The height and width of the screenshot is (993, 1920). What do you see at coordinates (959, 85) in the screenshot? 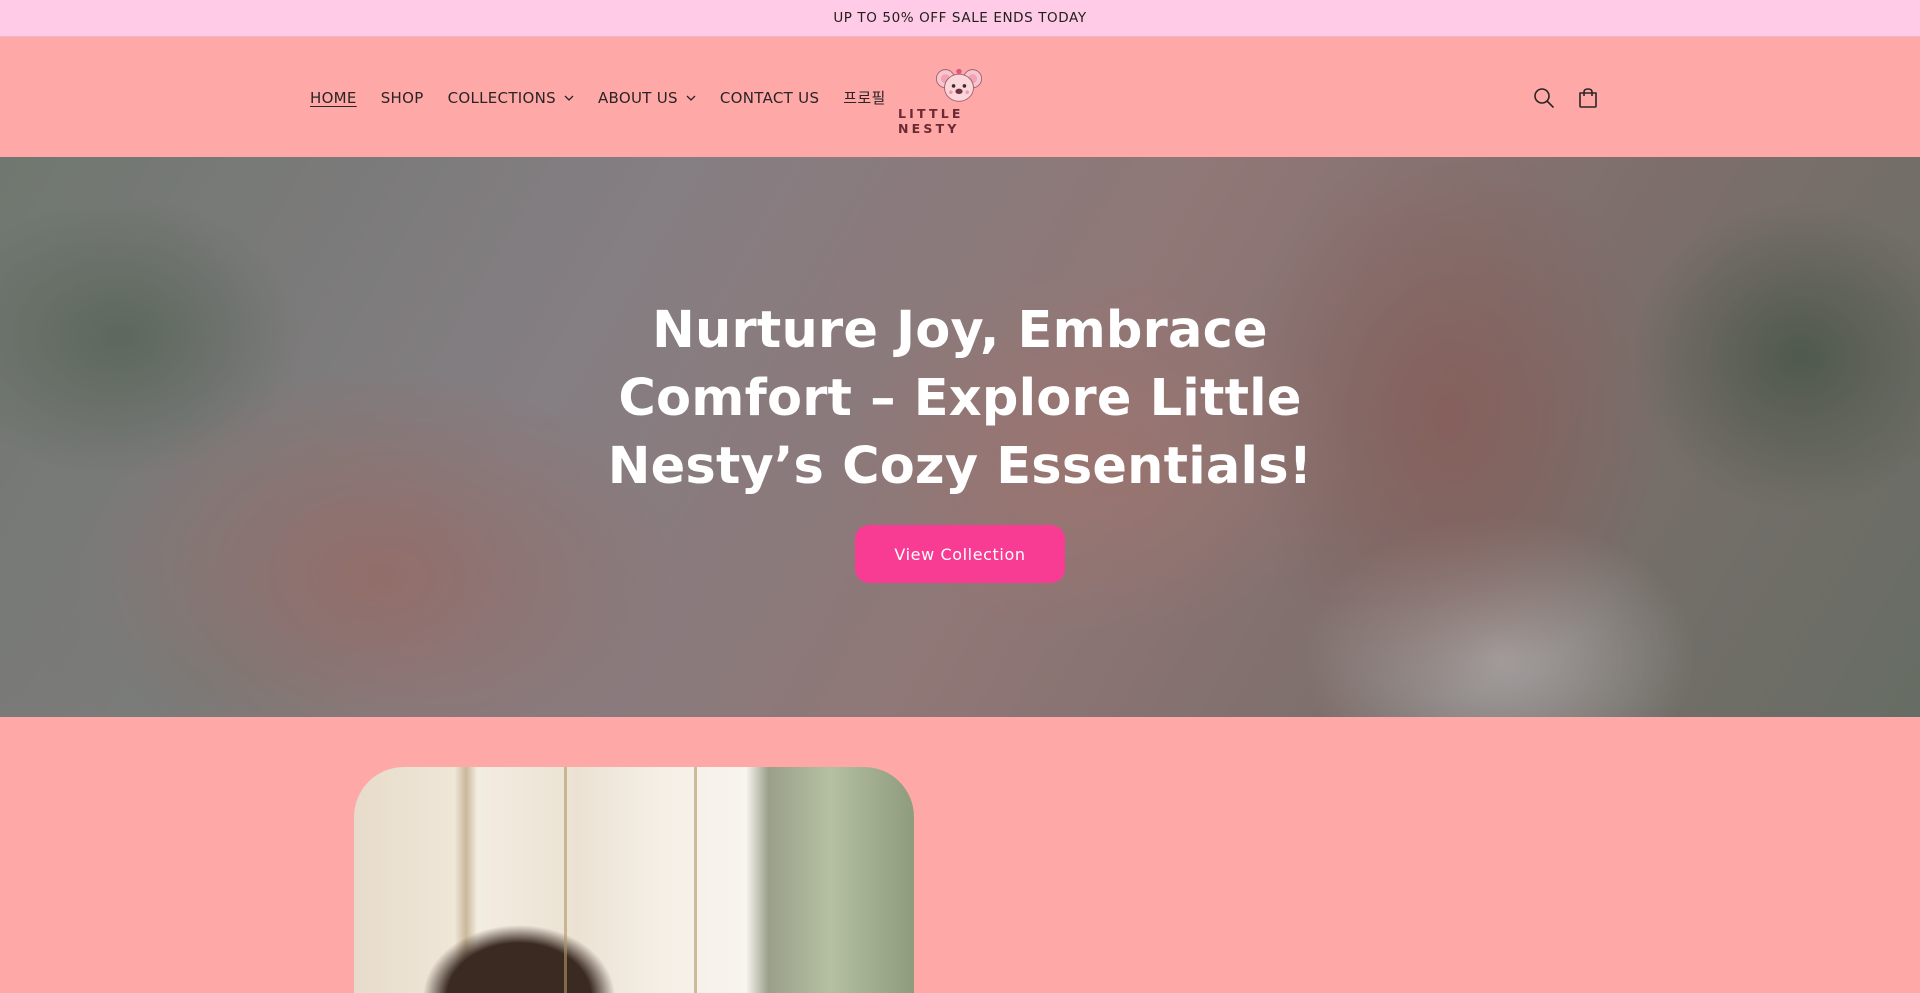
I see `koala-face-icon` at bounding box center [959, 85].